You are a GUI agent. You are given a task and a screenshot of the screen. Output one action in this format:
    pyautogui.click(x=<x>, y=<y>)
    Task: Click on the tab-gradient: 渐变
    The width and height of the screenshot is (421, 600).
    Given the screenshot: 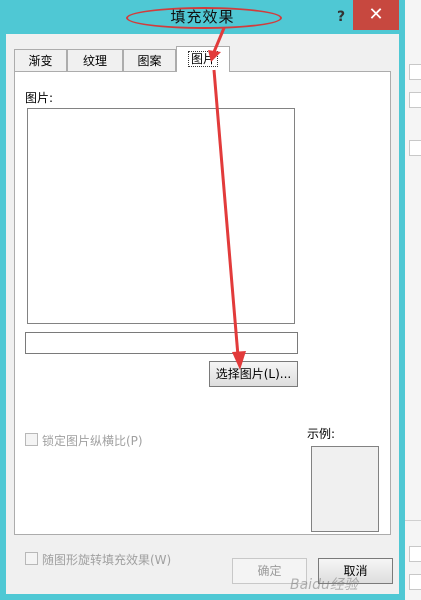 What is the action you would take?
    pyautogui.click(x=40, y=60)
    